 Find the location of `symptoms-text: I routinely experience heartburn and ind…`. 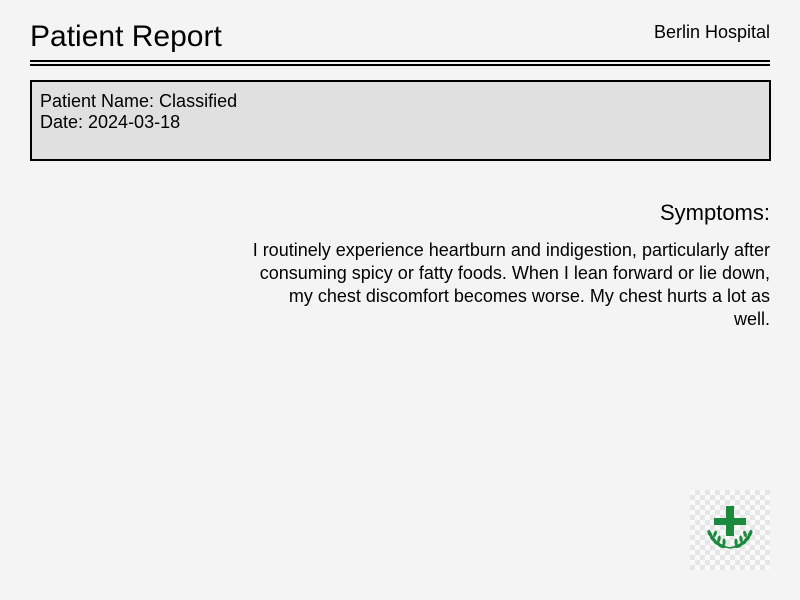

symptoms-text: I routinely experience heartburn and ind… is located at coordinates (511, 284).